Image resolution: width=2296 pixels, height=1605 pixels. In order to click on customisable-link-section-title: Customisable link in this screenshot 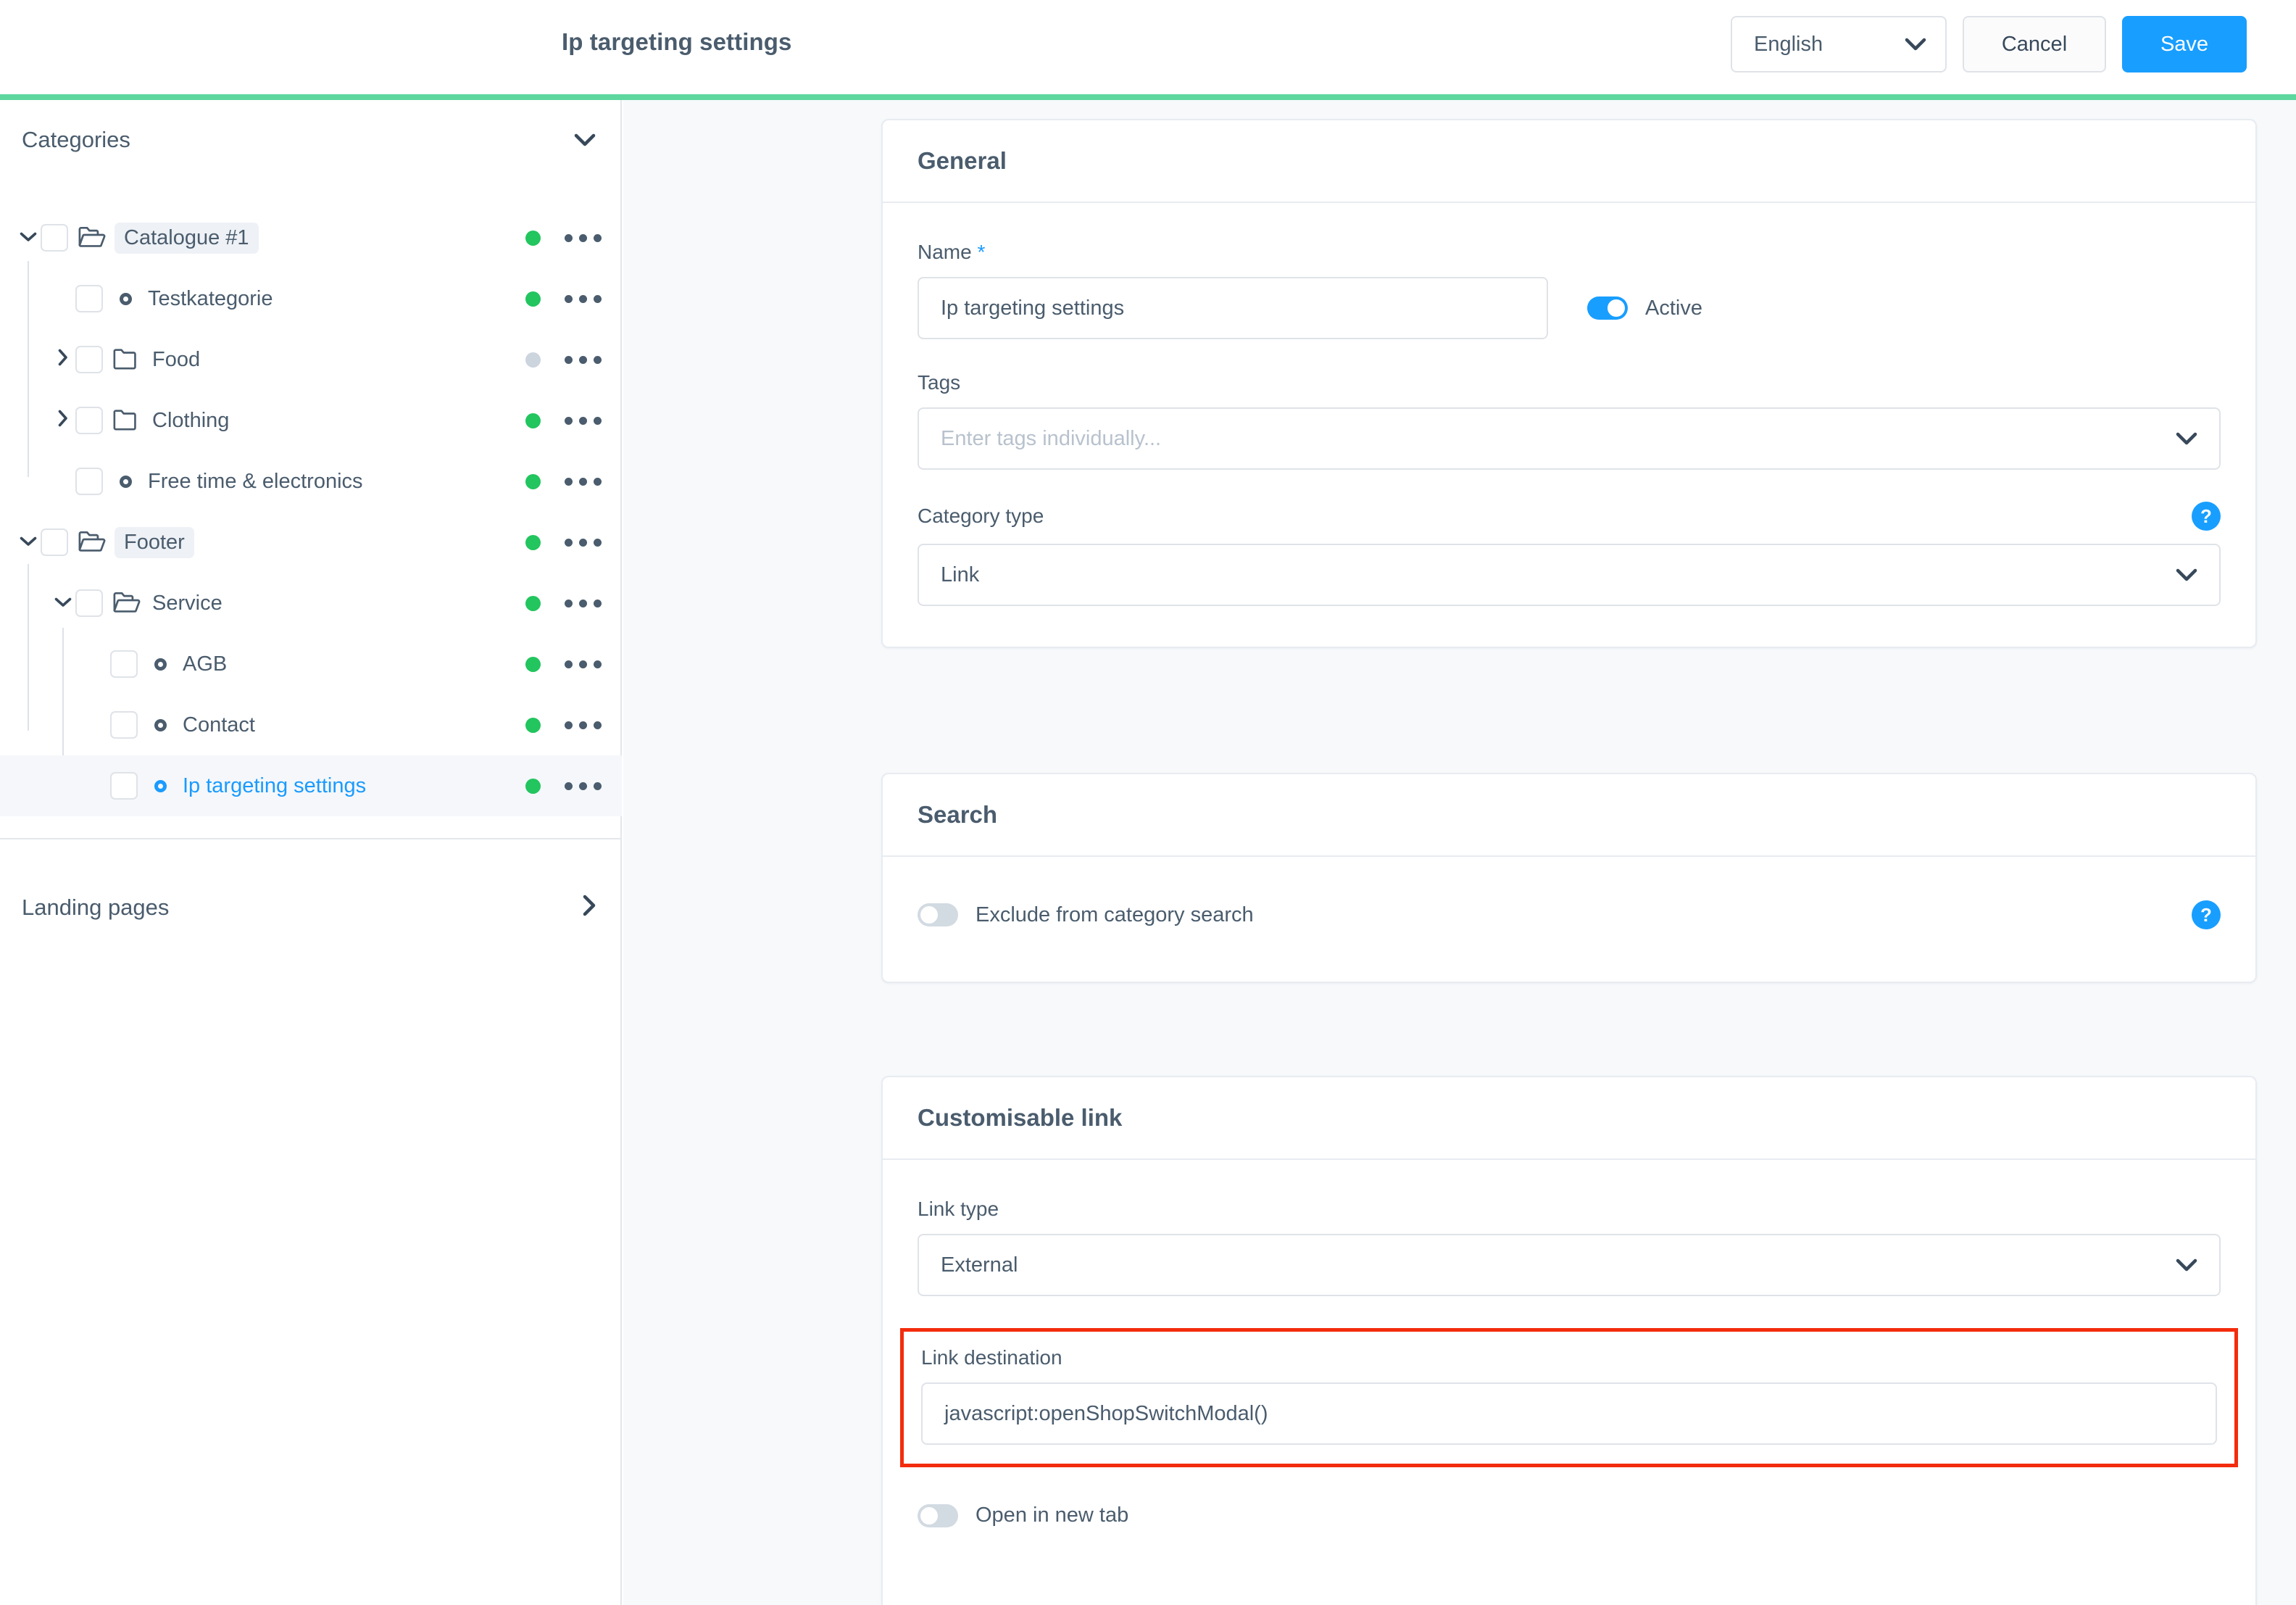, I will do `click(1020, 1117)`.